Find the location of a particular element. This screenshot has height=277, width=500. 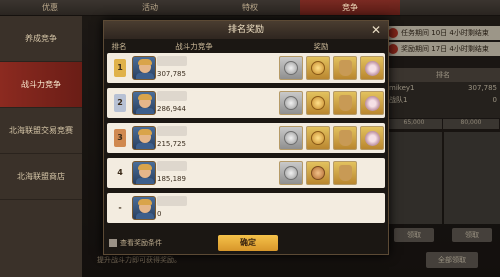

column-headers: 排名 战斗力竞争 奖励 is located at coordinates (246, 46).